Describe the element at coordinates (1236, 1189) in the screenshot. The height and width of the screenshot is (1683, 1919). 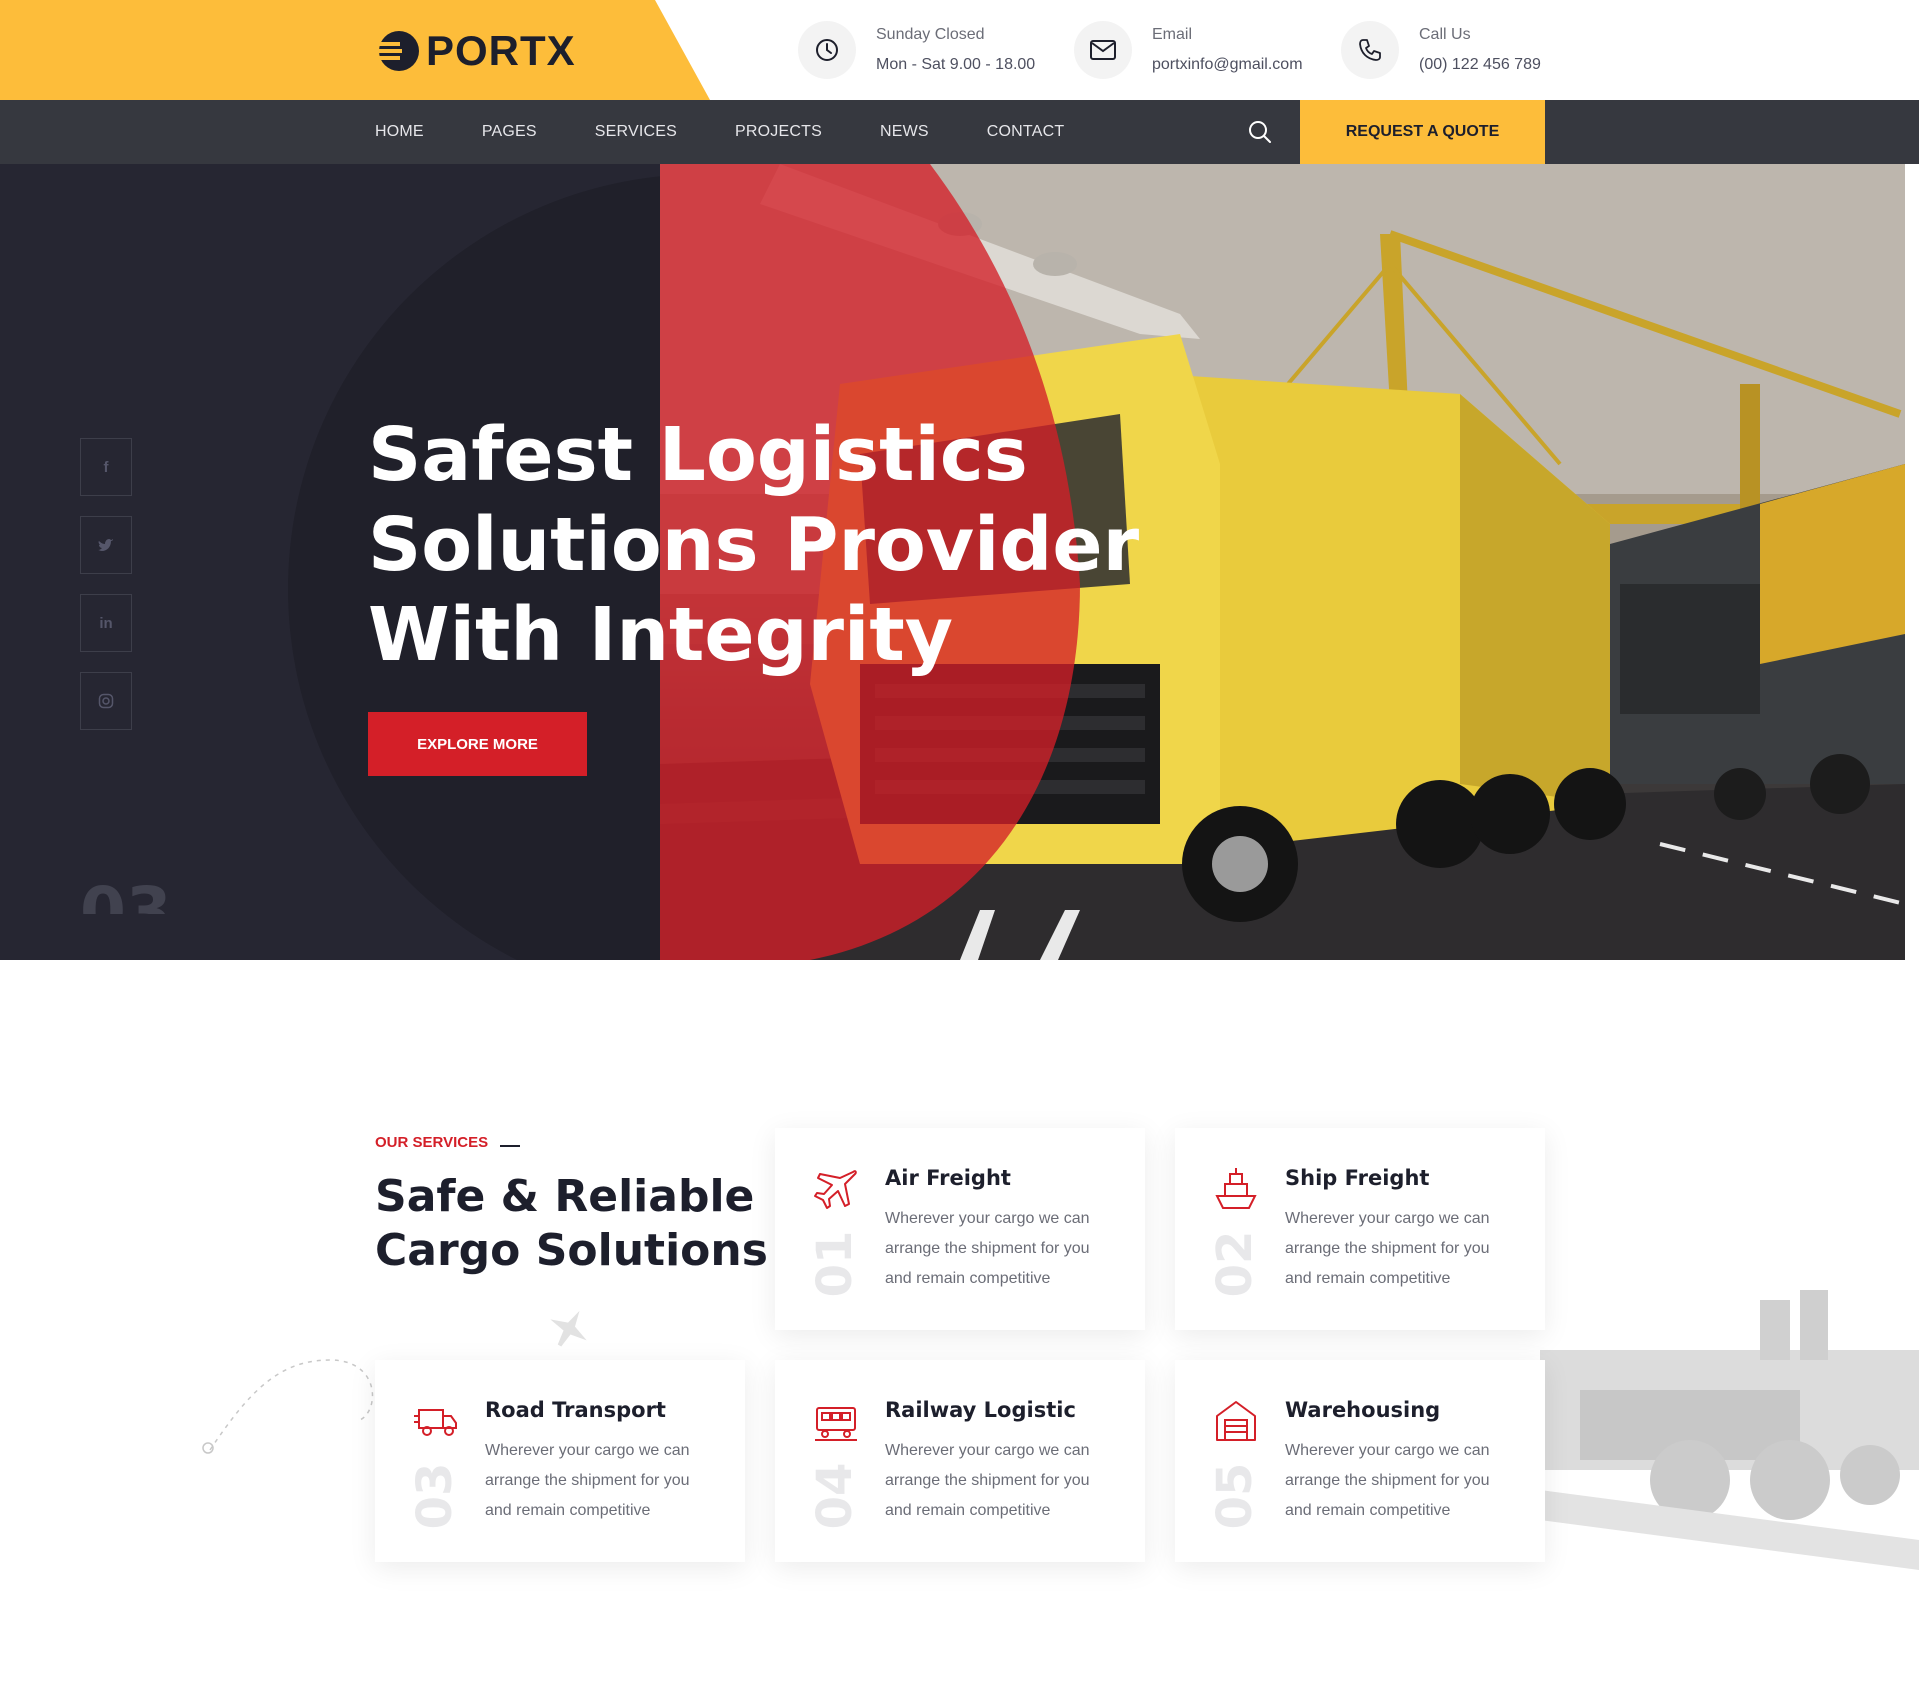
I see `ship-icon` at that location.